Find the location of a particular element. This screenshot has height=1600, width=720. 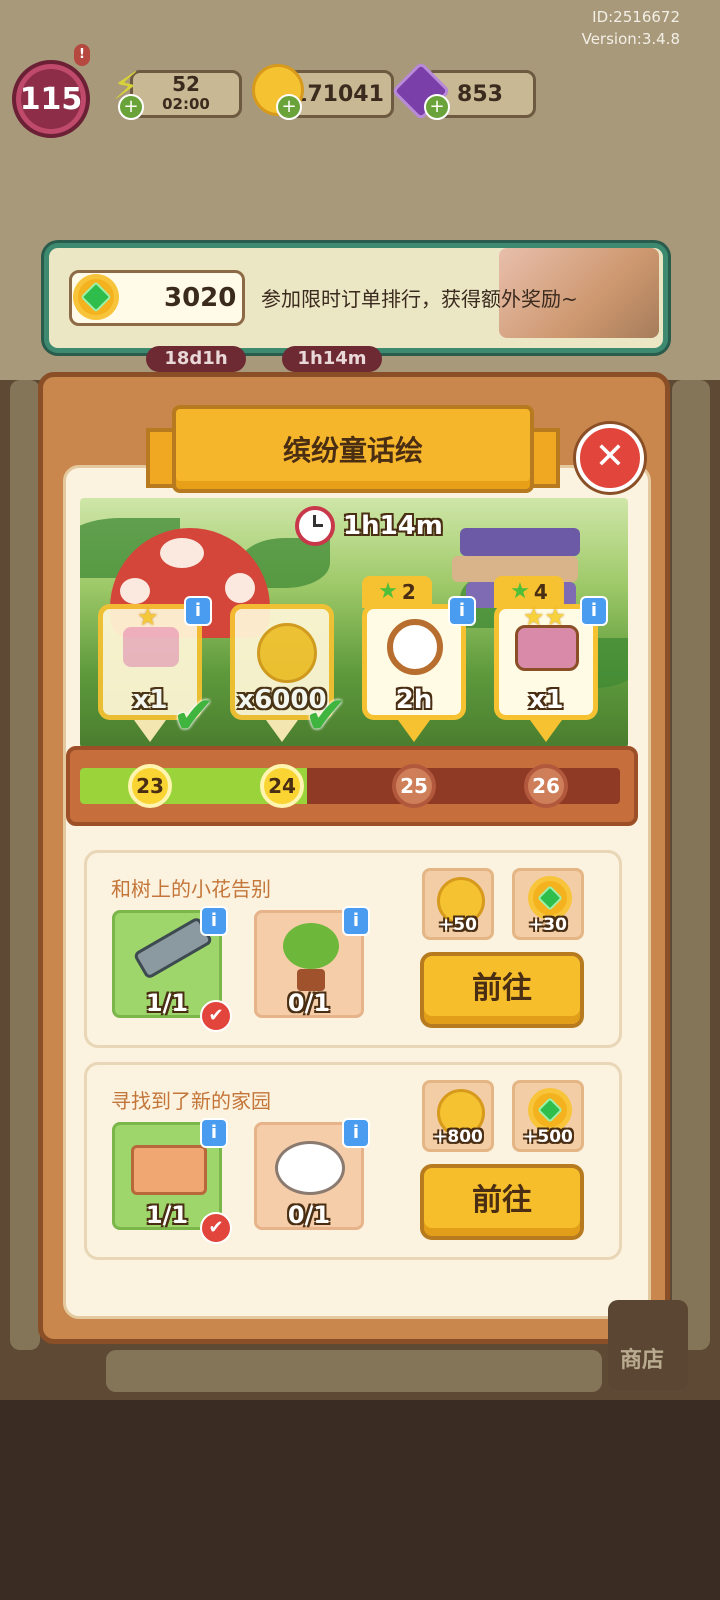

close-icon: ✕ is located at coordinates (610, 456).